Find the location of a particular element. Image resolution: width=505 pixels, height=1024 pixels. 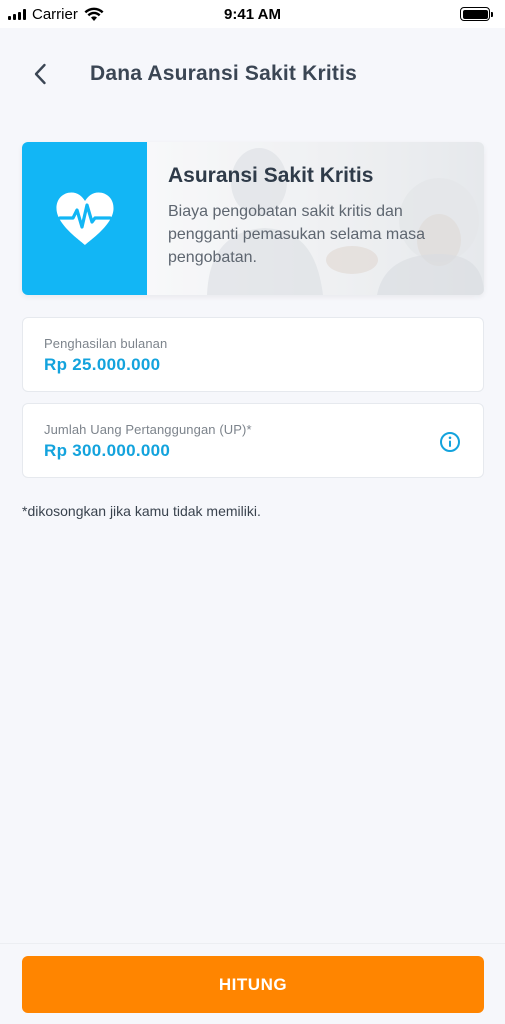

info-button is located at coordinates (450, 442).